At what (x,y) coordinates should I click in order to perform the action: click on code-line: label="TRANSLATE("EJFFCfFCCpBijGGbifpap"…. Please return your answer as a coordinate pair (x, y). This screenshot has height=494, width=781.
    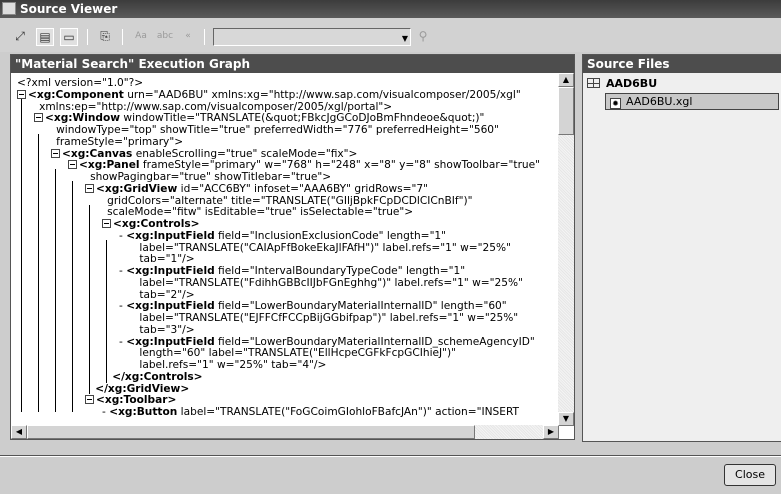
    Looking at the image, I should click on (328, 318).